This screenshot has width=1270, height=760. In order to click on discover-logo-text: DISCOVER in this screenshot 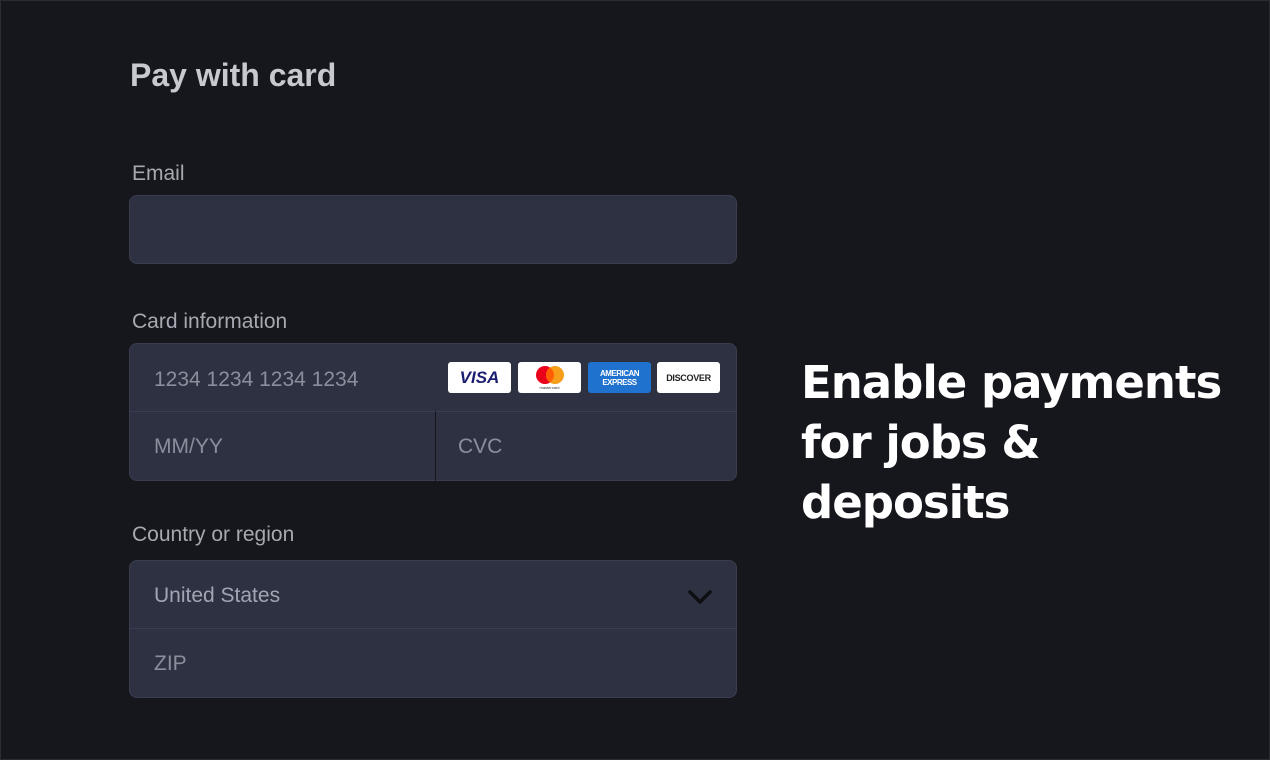, I will do `click(688, 377)`.